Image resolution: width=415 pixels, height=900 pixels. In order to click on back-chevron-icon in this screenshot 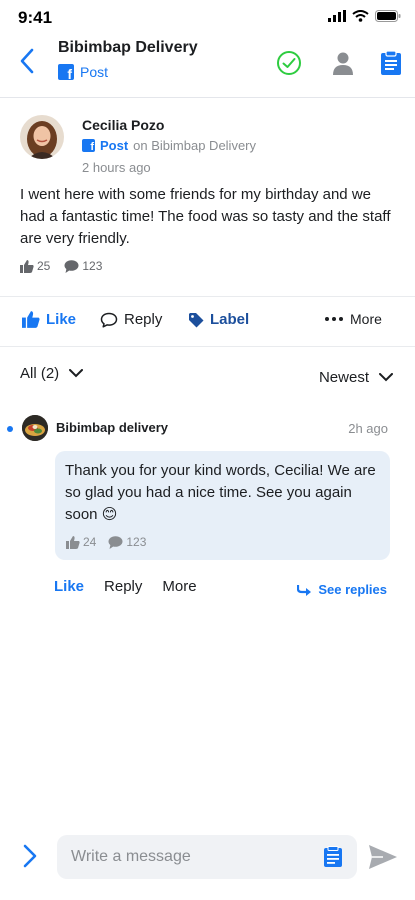, I will do `click(28, 61)`.